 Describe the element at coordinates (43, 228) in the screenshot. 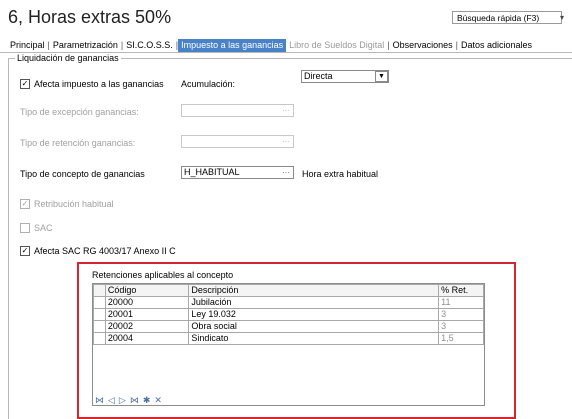

I see `sac-label: SAC` at that location.